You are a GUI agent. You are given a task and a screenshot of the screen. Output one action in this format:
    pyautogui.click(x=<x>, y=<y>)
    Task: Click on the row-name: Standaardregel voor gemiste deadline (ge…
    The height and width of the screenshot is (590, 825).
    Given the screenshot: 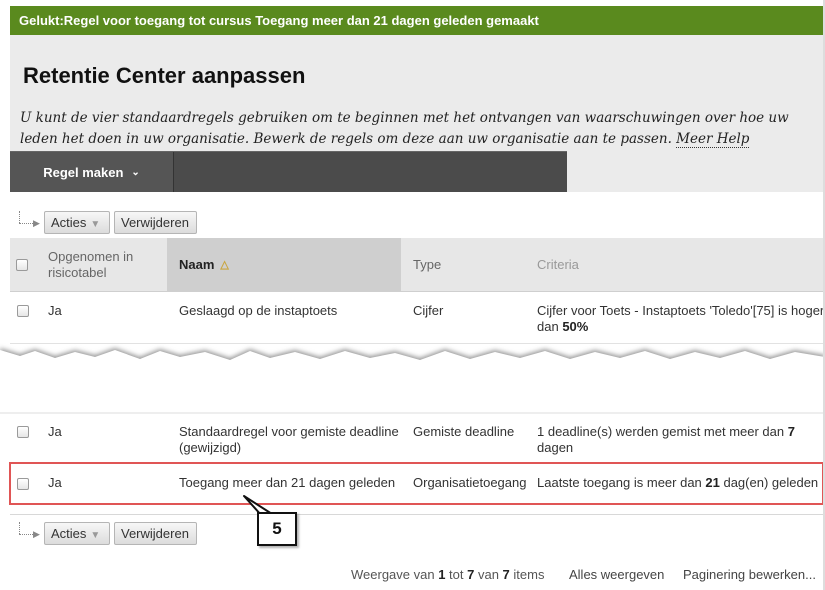 What is the action you would take?
    pyautogui.click(x=292, y=440)
    